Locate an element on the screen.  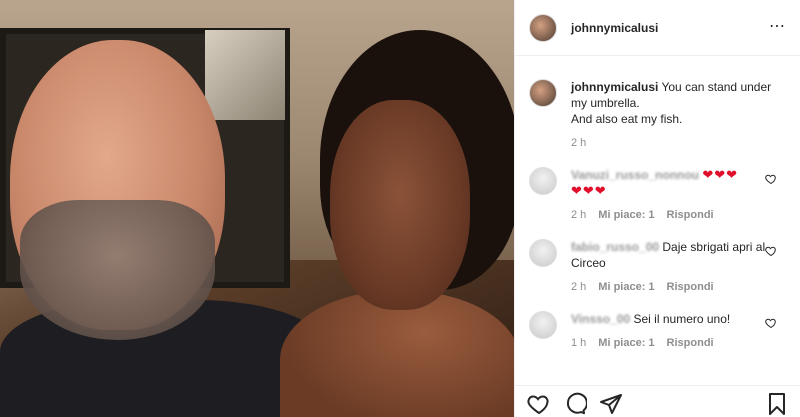
comment-hearts: ❤❤❤ is located at coordinates (720, 174).